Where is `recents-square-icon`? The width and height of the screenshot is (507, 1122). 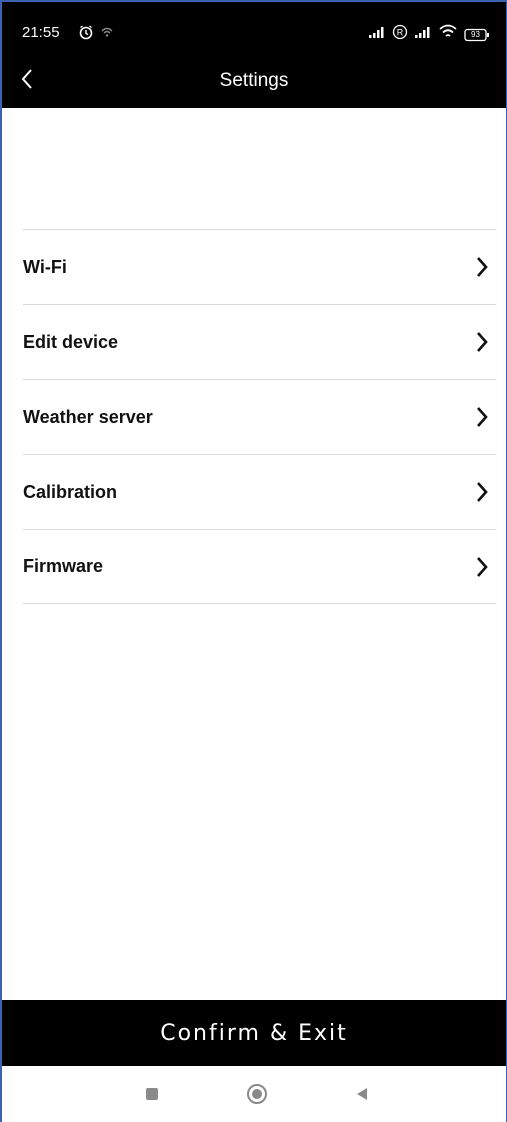
recents-square-icon is located at coordinates (152, 1096).